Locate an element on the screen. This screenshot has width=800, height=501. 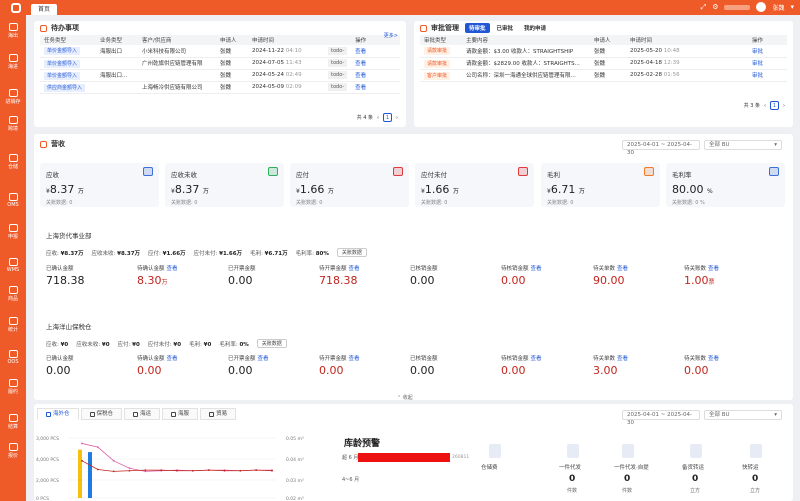
metric-value: 3.00 is located at coordinates (605, 370).